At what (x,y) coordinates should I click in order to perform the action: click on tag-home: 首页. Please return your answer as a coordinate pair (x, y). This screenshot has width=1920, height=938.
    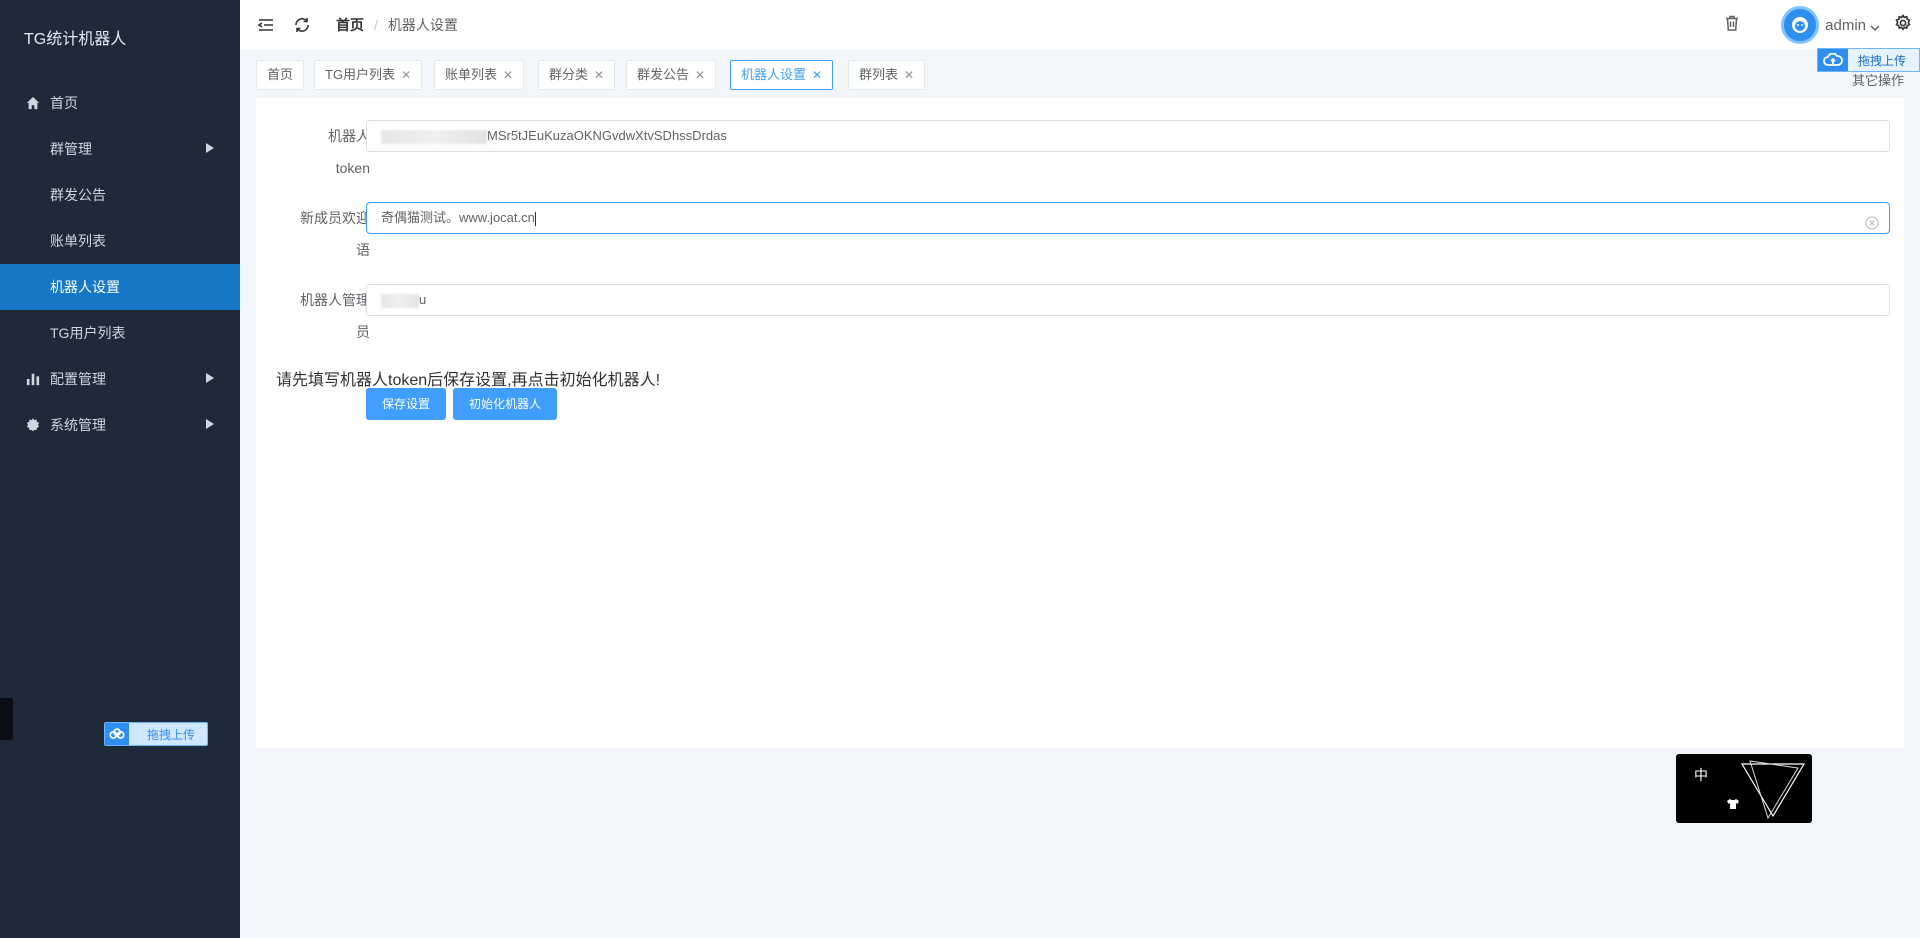
    Looking at the image, I should click on (280, 75).